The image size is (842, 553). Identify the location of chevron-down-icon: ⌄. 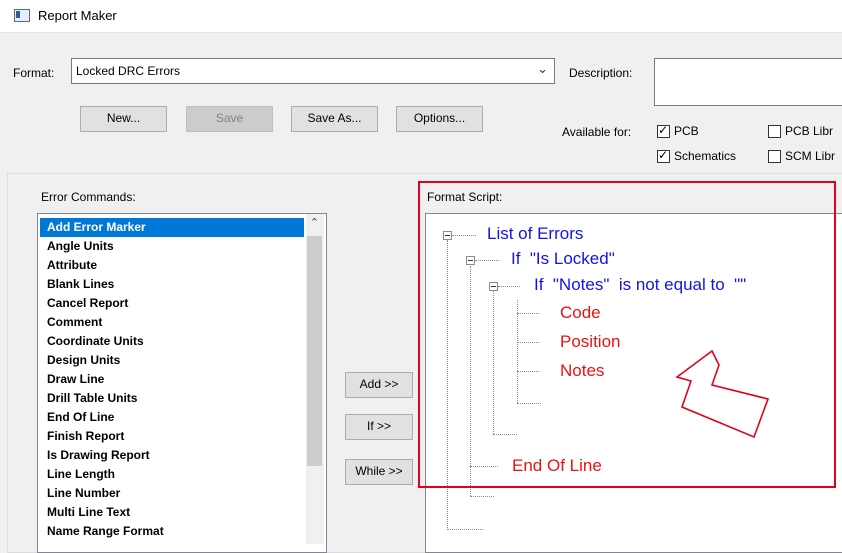
(542, 69).